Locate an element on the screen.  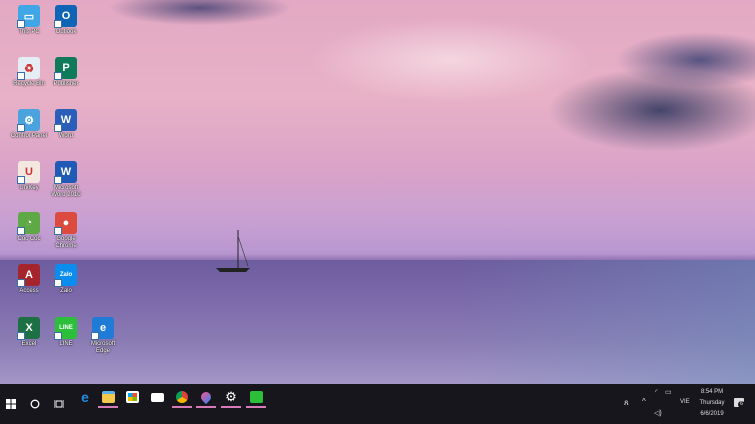
desktop-icon-line: LINE LINE is located at coordinates (66, 332).